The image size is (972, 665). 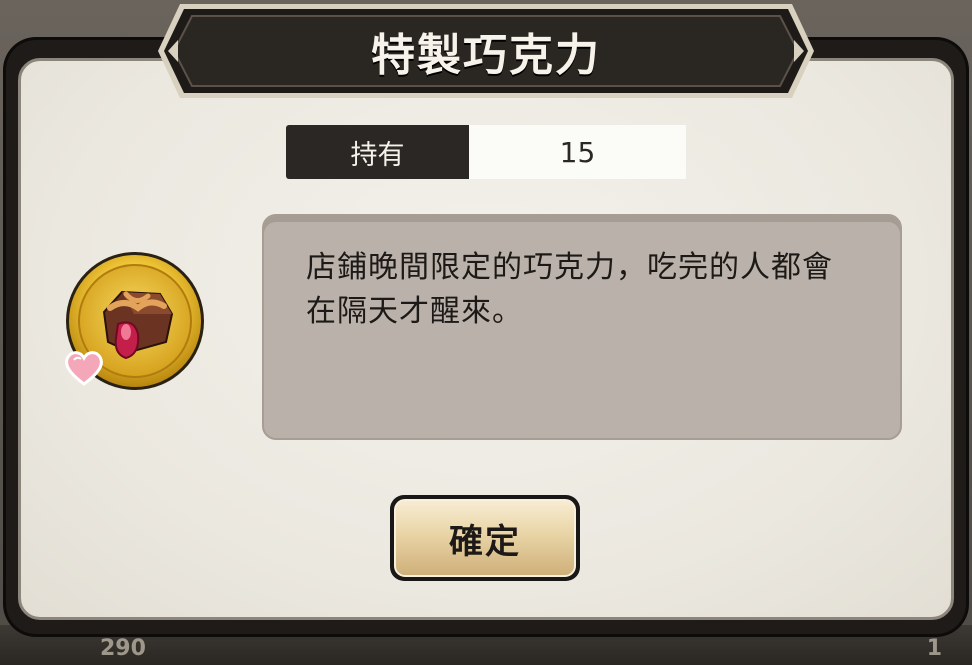 I want to click on owned-count-row: 持有 15, so click(x=486, y=152).